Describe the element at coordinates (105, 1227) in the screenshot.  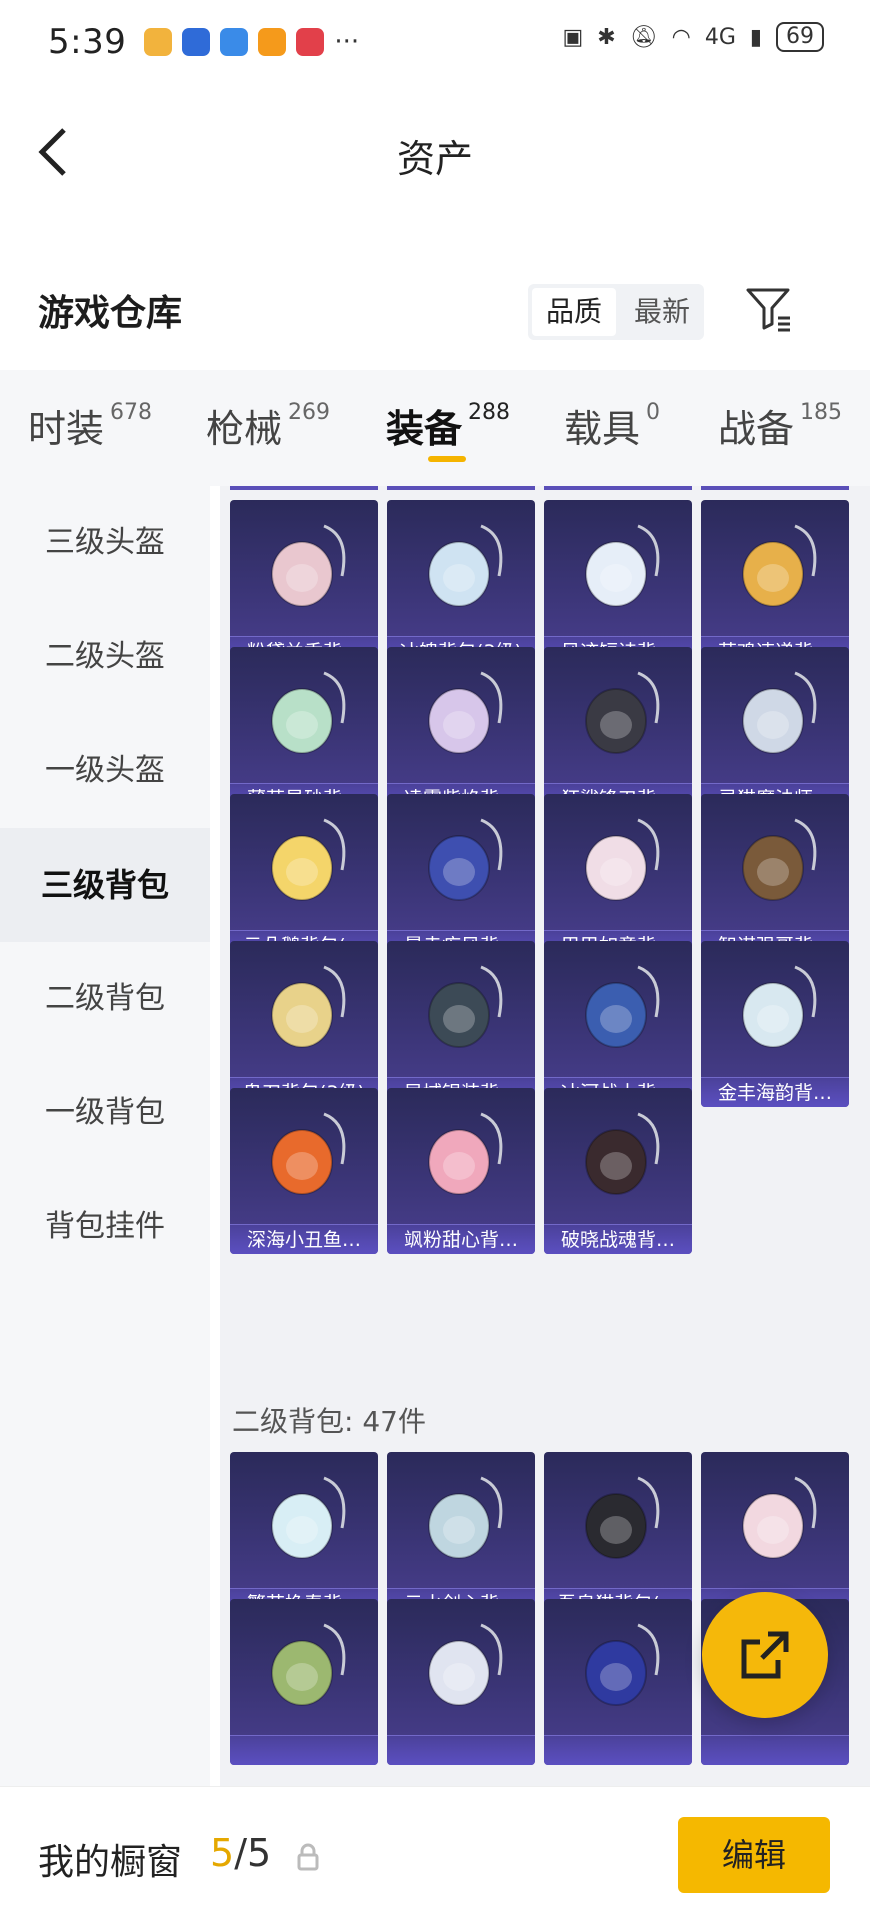
I see `sidebar-item-backpack-charm: 背包挂件` at that location.